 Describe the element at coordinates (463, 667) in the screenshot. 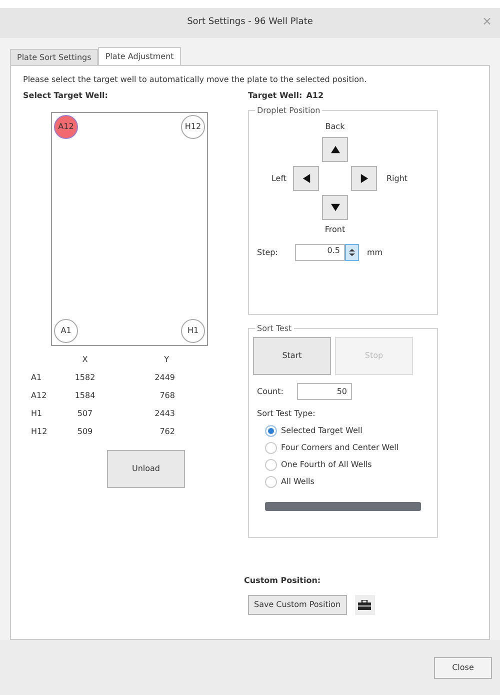

I see `close-button: Close` at that location.